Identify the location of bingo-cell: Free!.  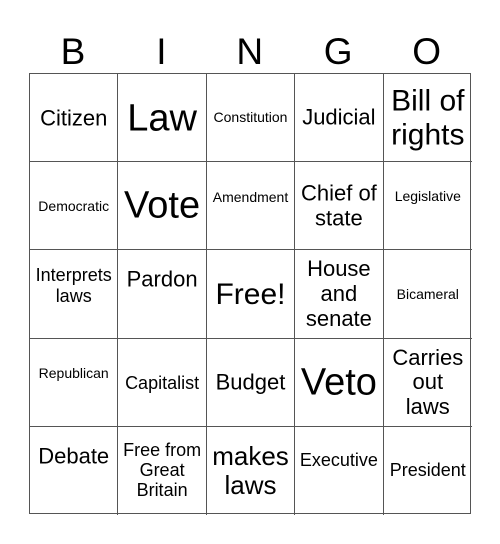
(251, 294).